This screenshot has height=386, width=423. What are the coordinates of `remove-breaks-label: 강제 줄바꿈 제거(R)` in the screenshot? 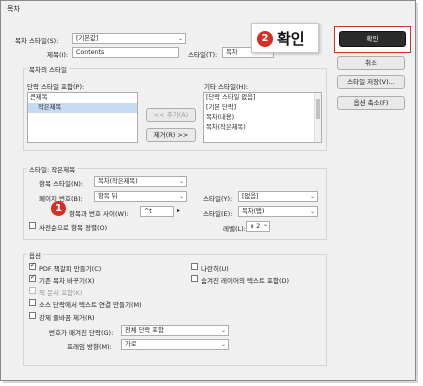 It's located at (67, 318).